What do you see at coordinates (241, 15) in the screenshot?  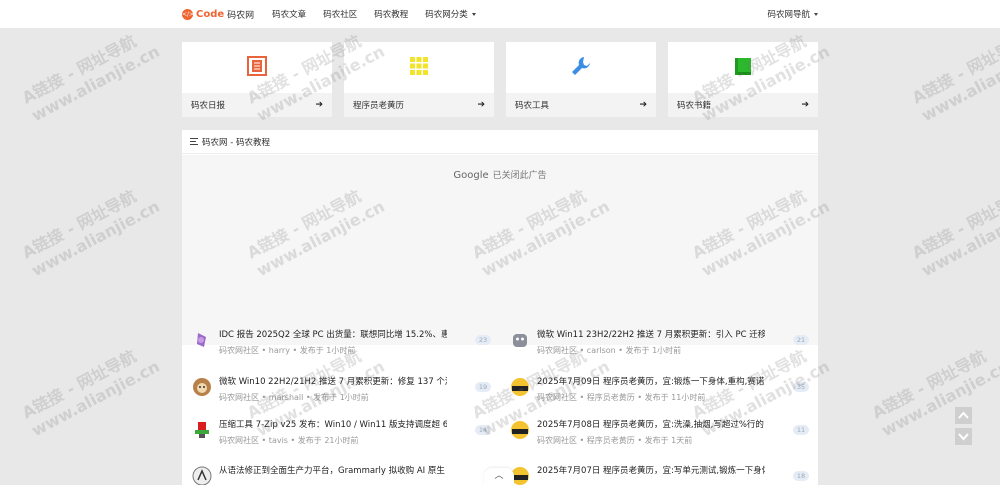 I see `brand-name-text: 码农网` at bounding box center [241, 15].